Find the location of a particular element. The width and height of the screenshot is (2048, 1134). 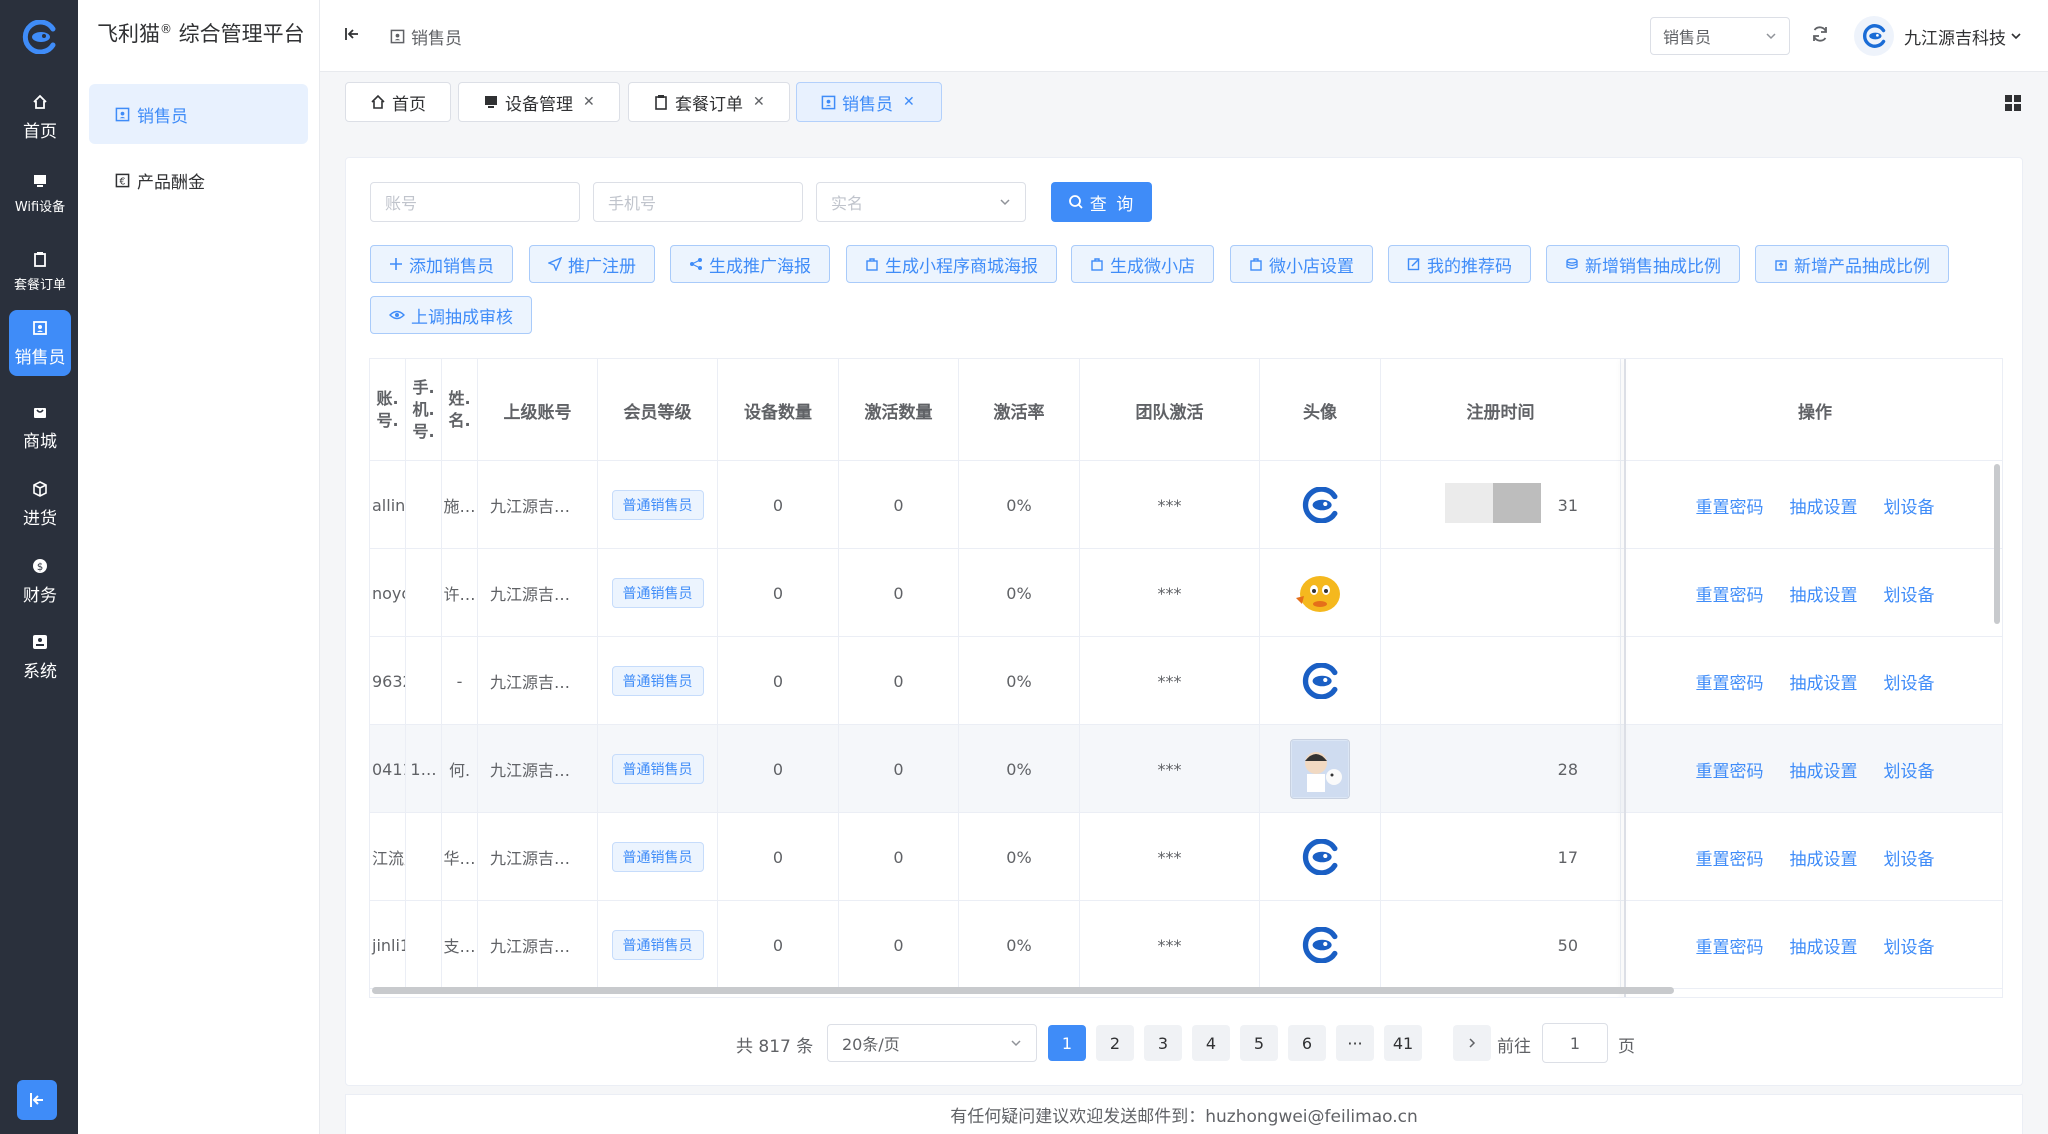

vertical-scrollbar is located at coordinates (1997, 544).